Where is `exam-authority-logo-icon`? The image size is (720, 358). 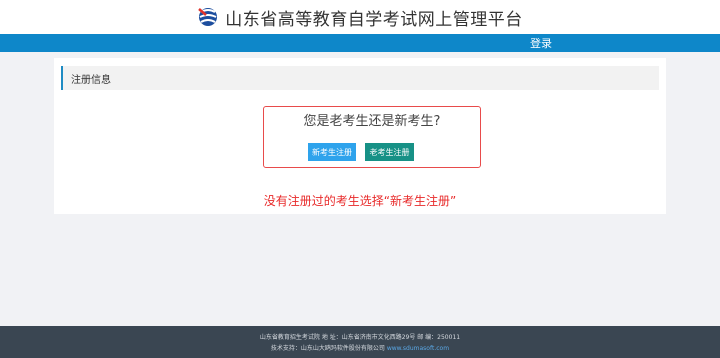
exam-authority-logo-icon is located at coordinates (208, 17).